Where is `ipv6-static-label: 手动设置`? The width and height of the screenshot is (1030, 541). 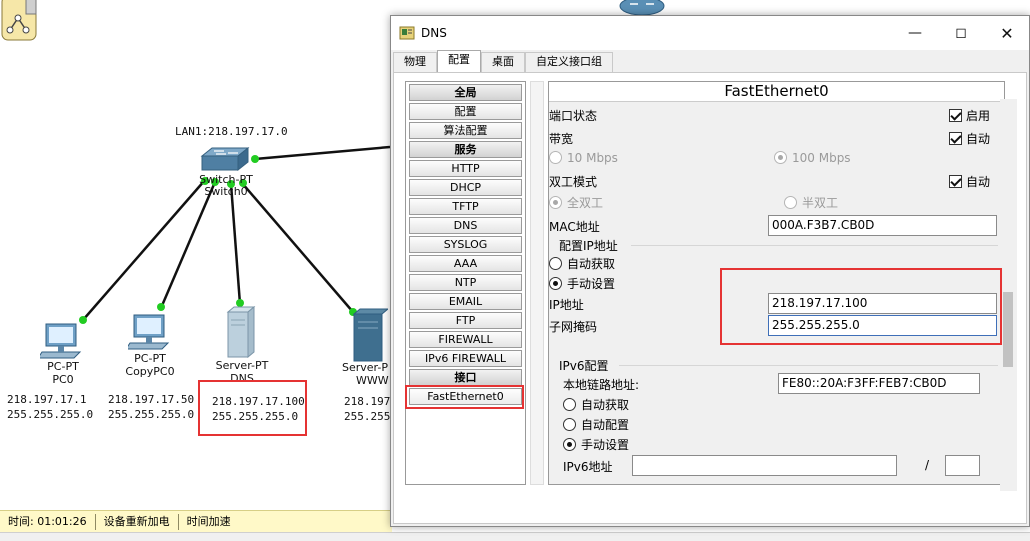 ipv6-static-label: 手动设置 is located at coordinates (605, 445).